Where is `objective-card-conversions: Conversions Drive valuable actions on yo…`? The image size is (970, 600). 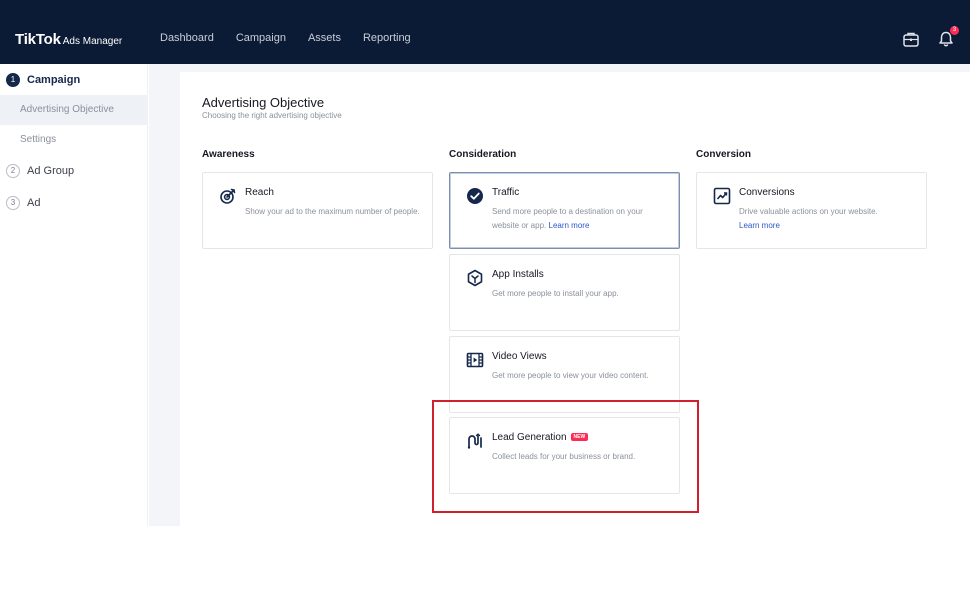
objective-card-conversions: Conversions Drive valuable actions on yo… is located at coordinates (811, 210).